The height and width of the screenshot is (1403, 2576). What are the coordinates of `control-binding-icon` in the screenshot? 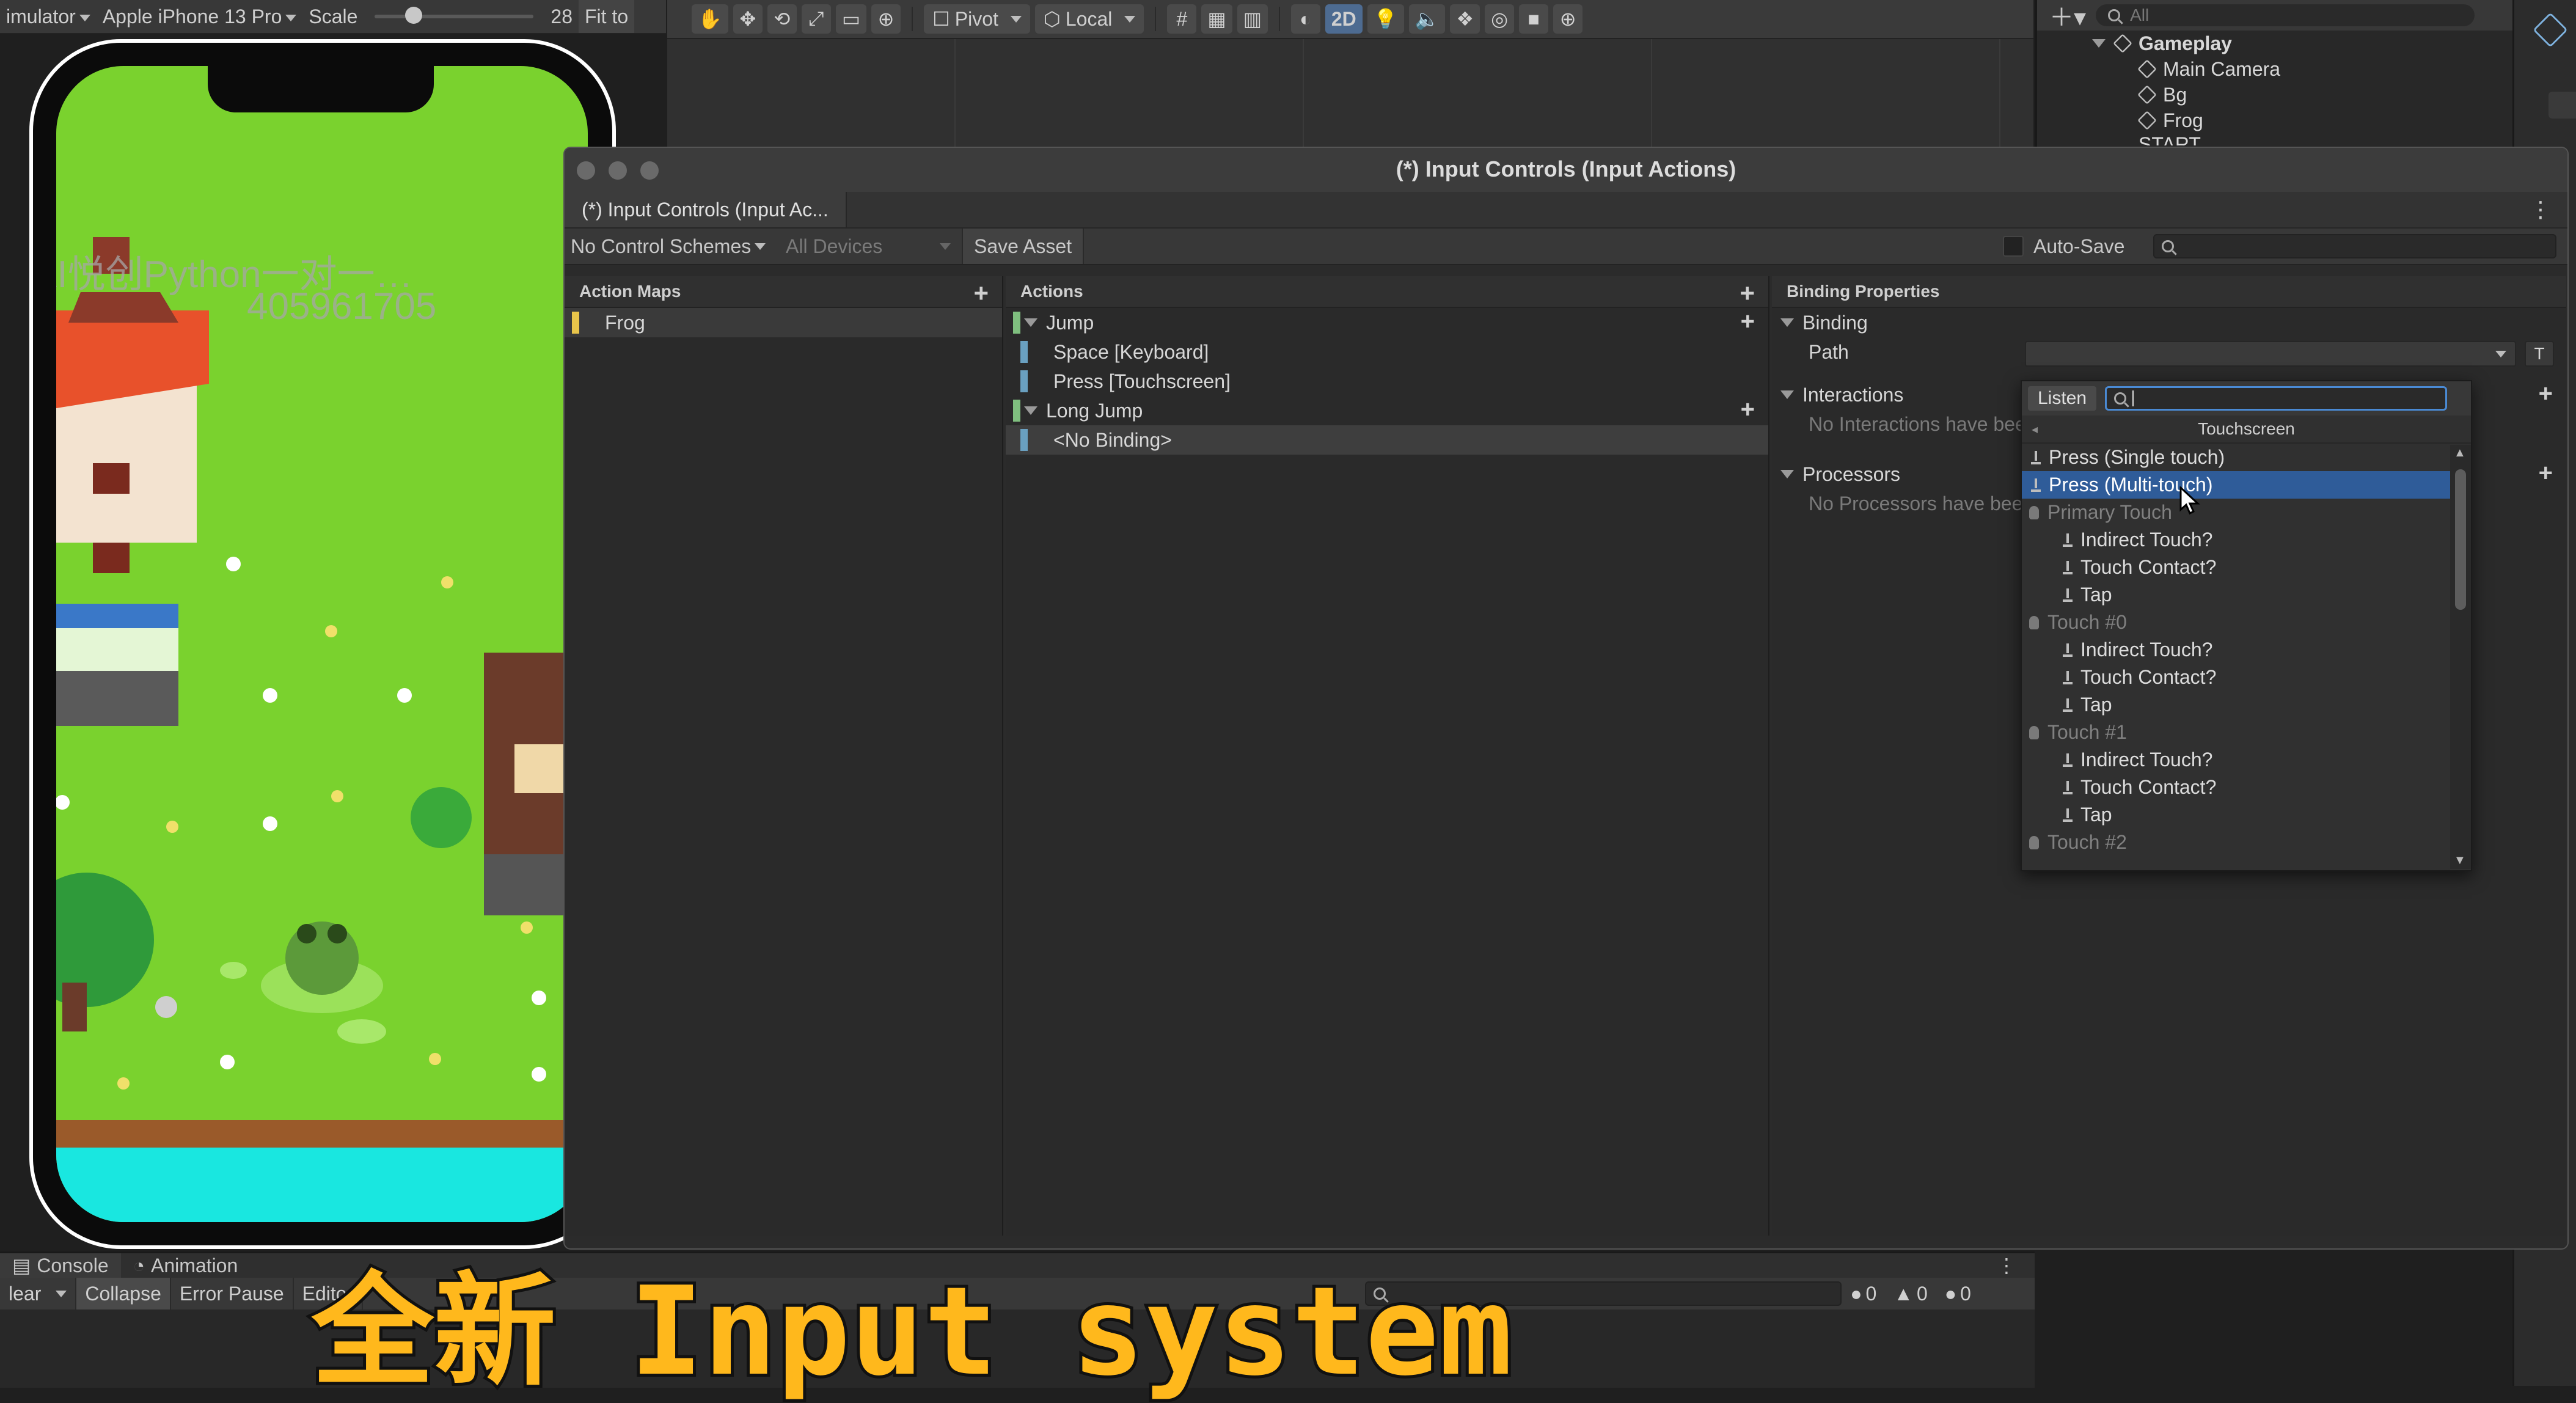 It's located at (2067, 705).